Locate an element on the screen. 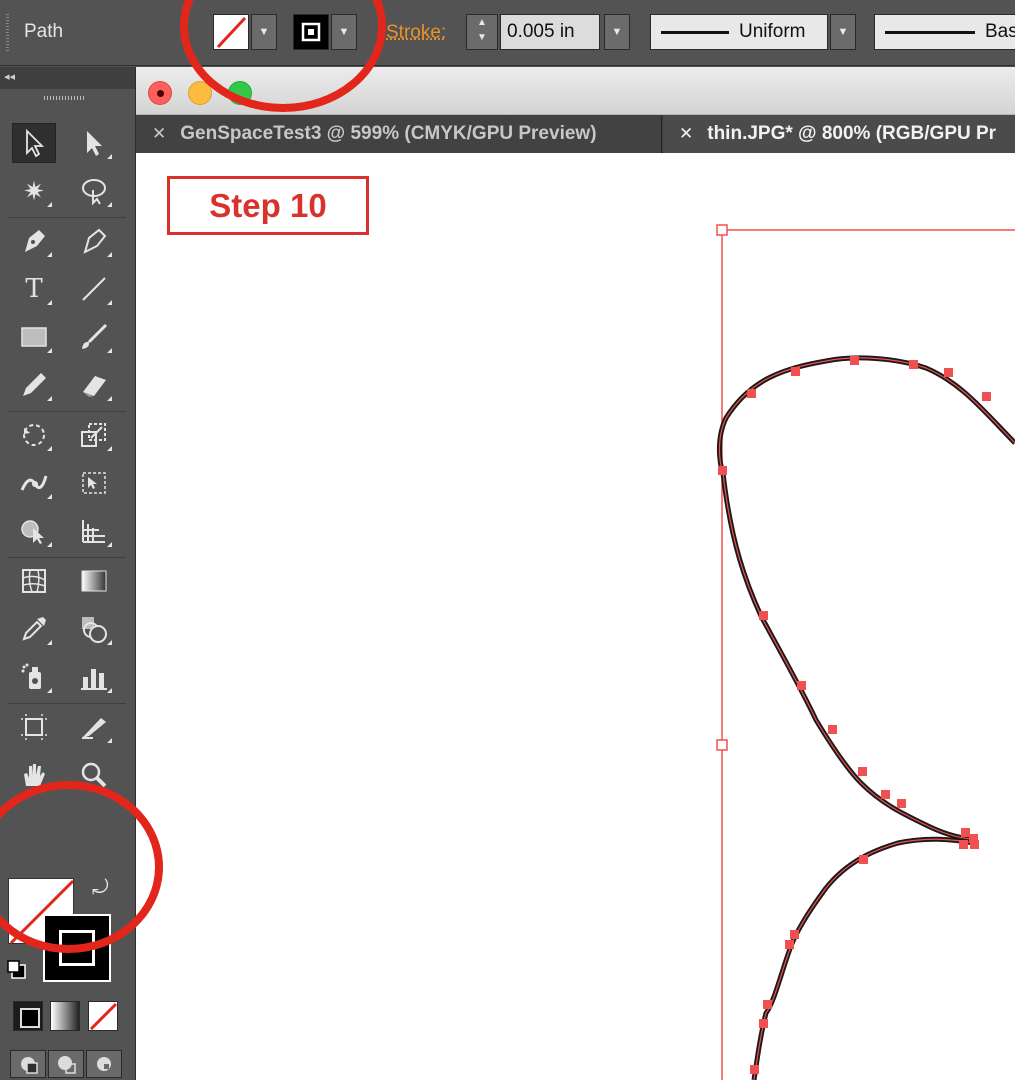  fill-swatch-button is located at coordinates (231, 32).